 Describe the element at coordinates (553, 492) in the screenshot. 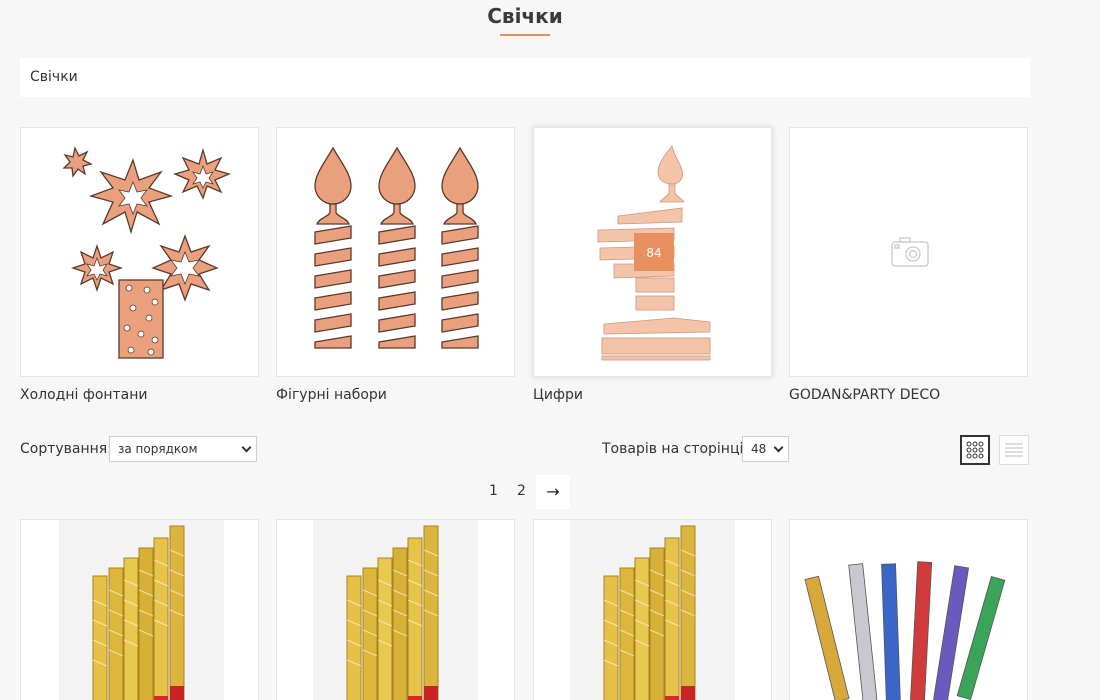

I see `next-page-button: →` at that location.